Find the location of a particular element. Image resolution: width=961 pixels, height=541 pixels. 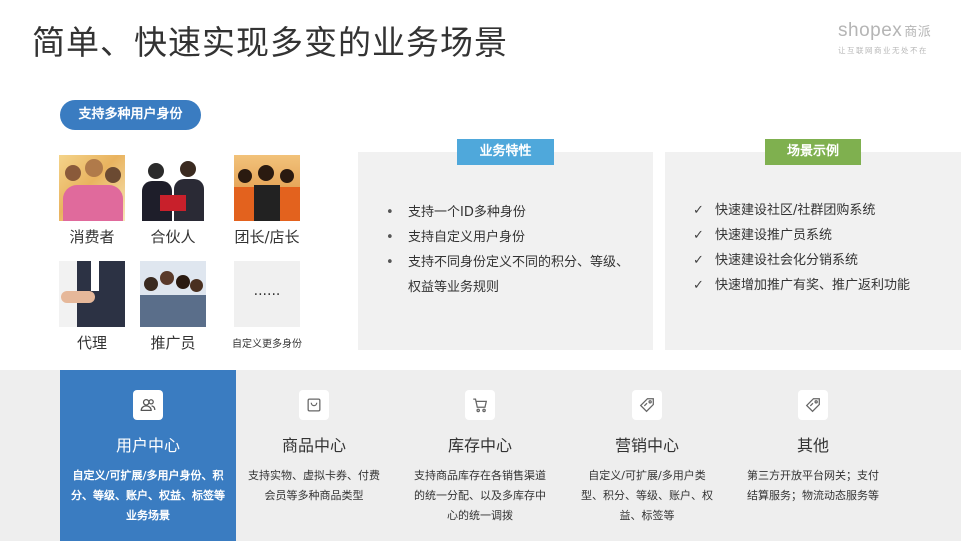

persona-label: 自定义更多身份 is located at coordinates (267, 344).